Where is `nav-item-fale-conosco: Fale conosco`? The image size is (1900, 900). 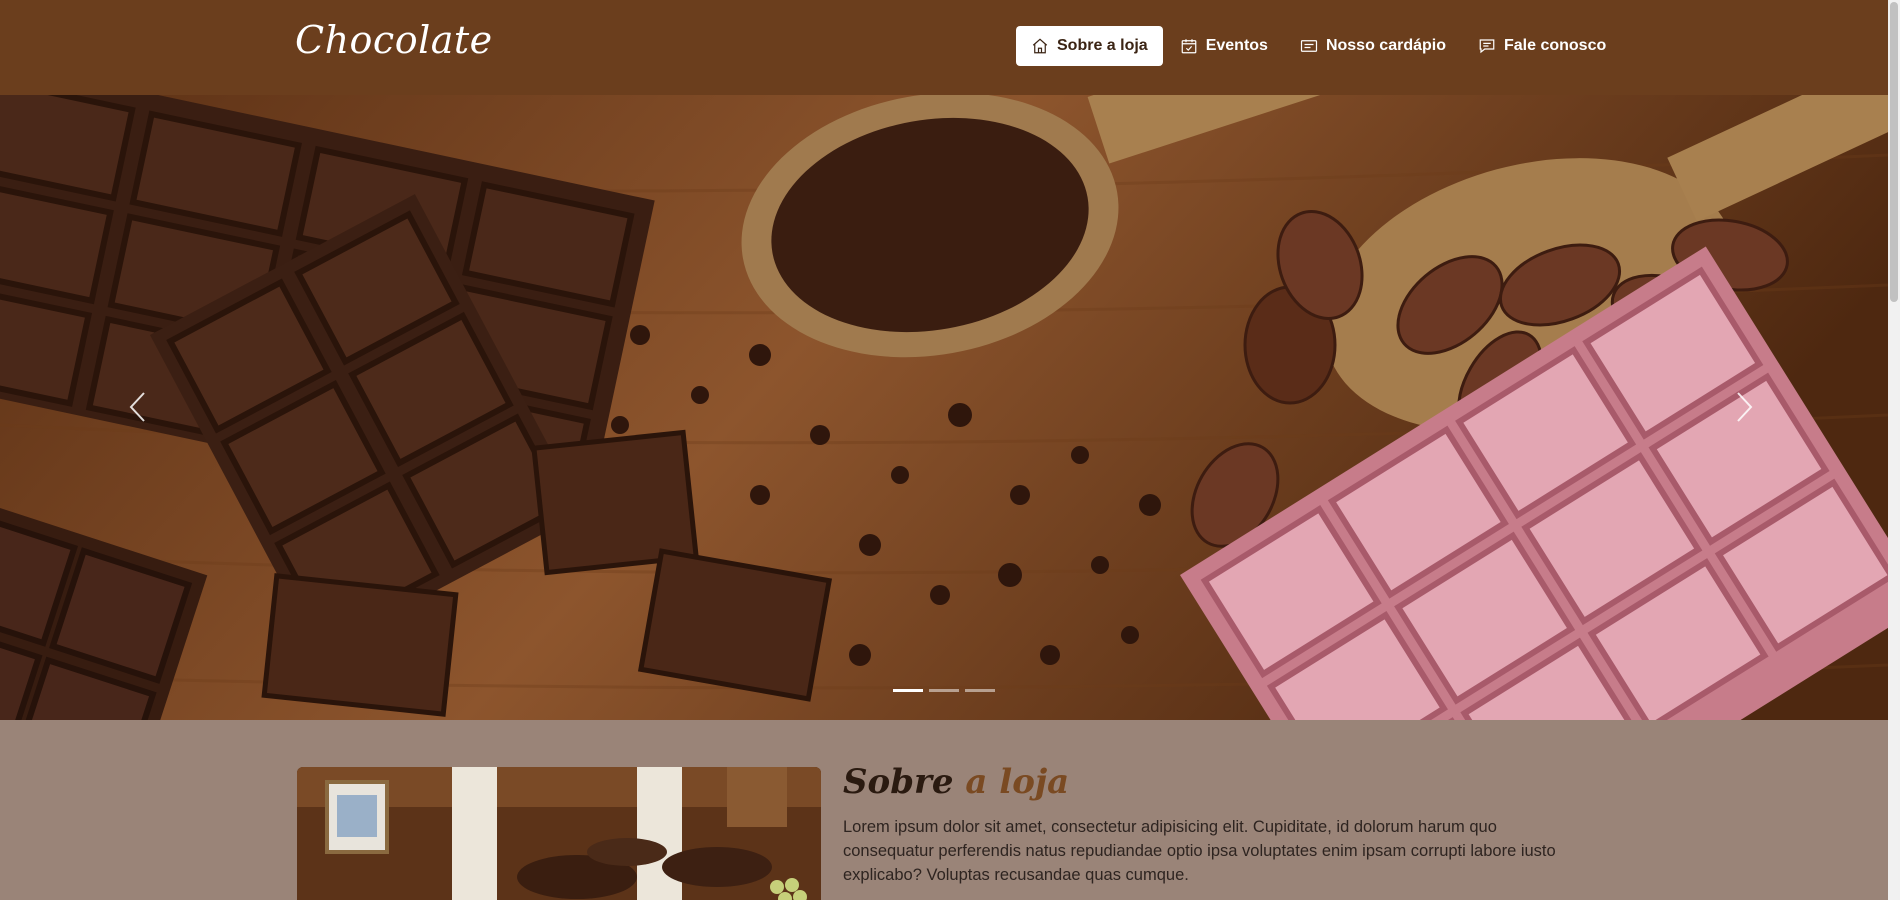
nav-item-fale-conosco: Fale conosco is located at coordinates (1542, 46).